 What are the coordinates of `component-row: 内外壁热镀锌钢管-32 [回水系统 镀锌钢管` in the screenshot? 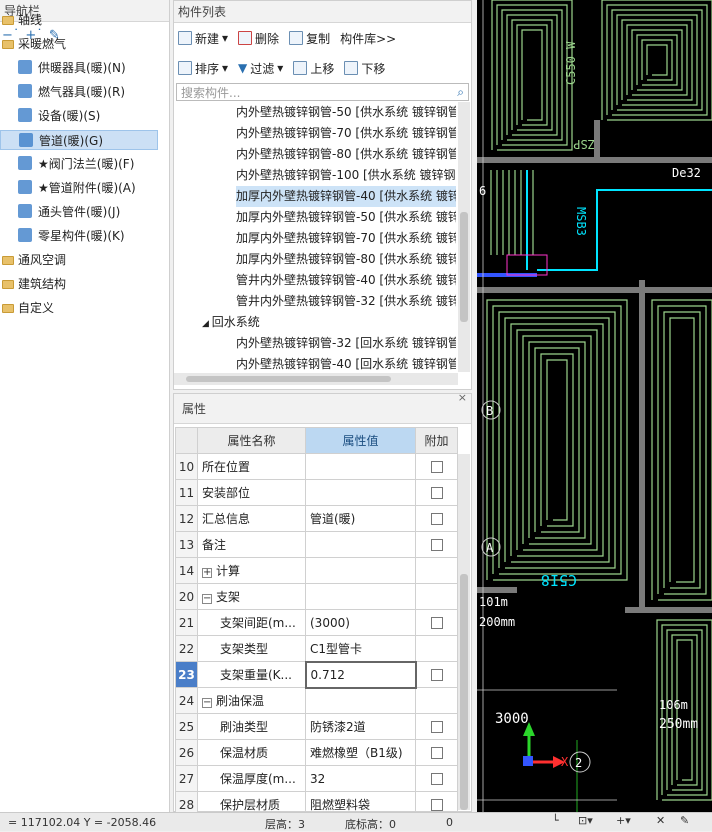 It's located at (346, 343).